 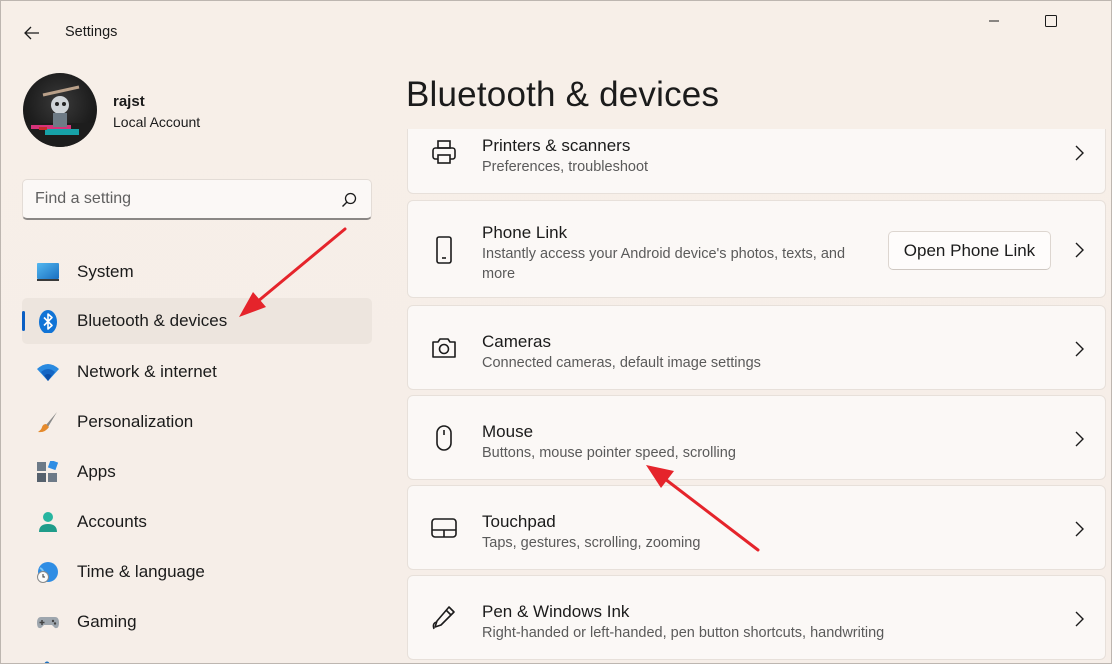 What do you see at coordinates (48, 471) in the screenshot?
I see `apps-icon` at bounding box center [48, 471].